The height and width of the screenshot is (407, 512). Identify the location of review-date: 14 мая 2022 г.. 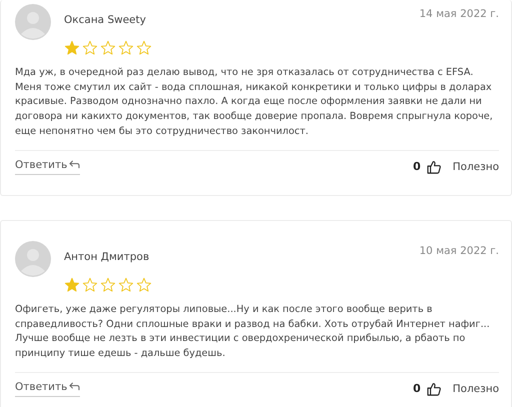
(459, 14).